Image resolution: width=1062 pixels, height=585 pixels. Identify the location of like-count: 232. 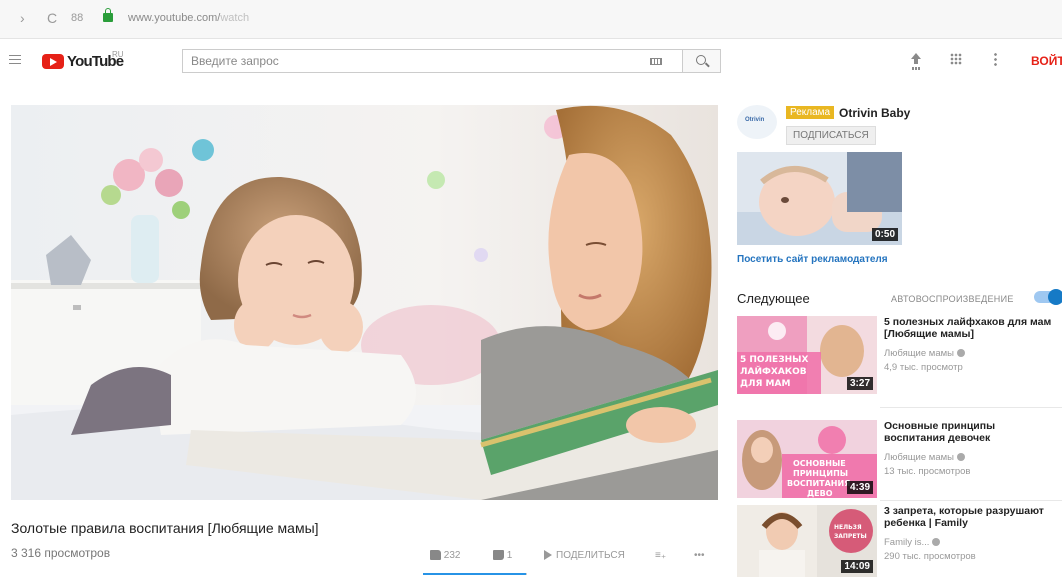
(452, 555).